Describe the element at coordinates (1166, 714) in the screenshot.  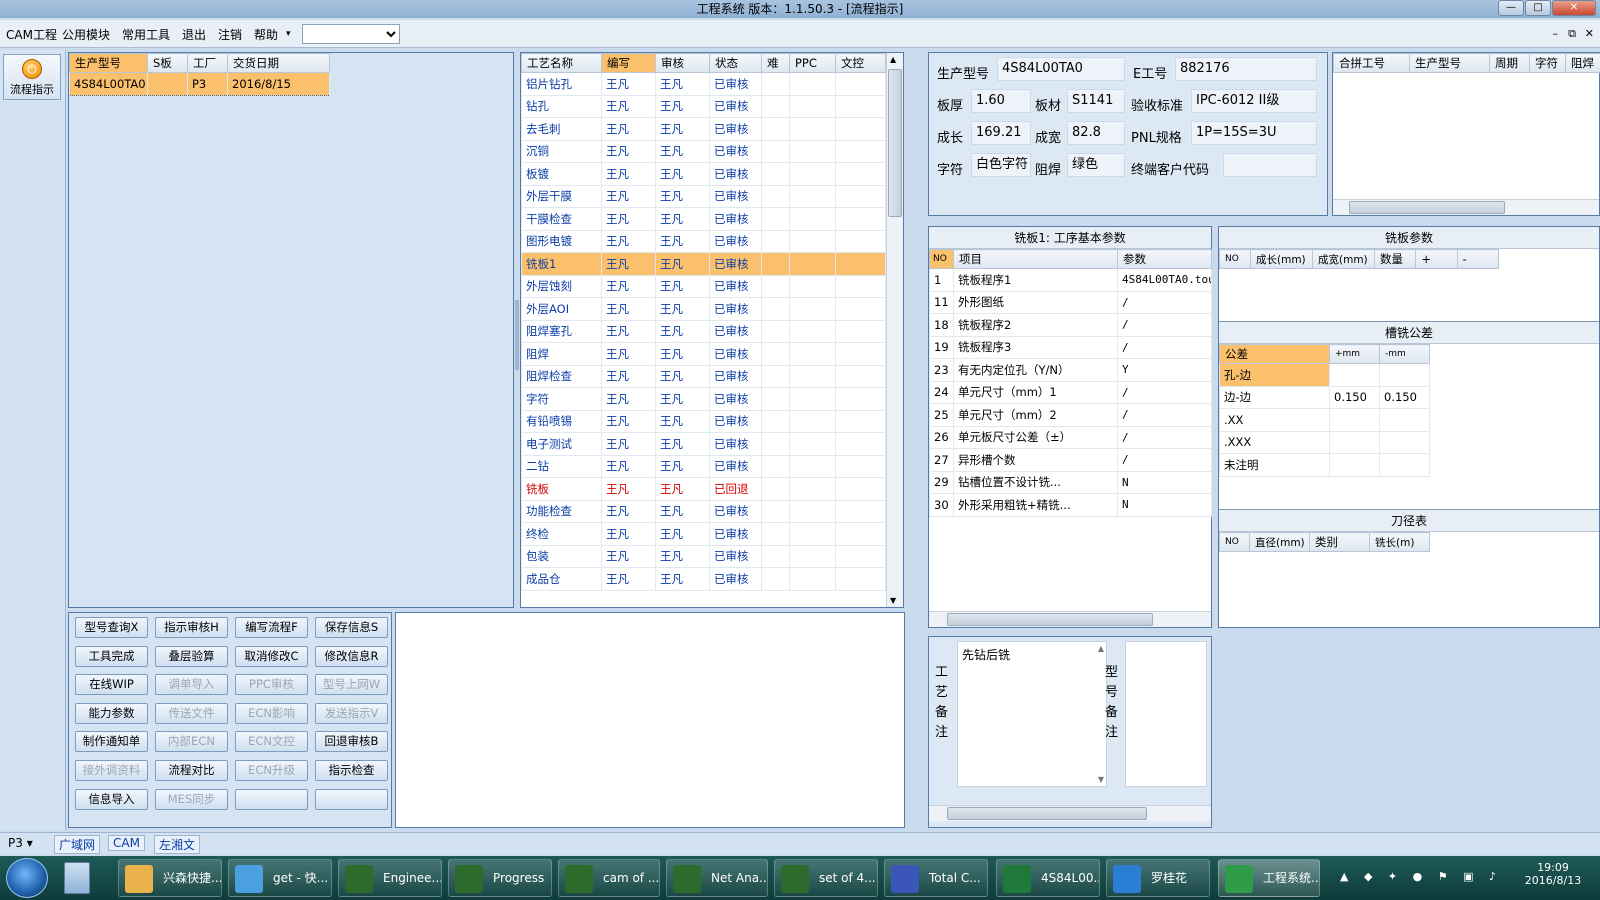
I see `model-note-textarea` at that location.